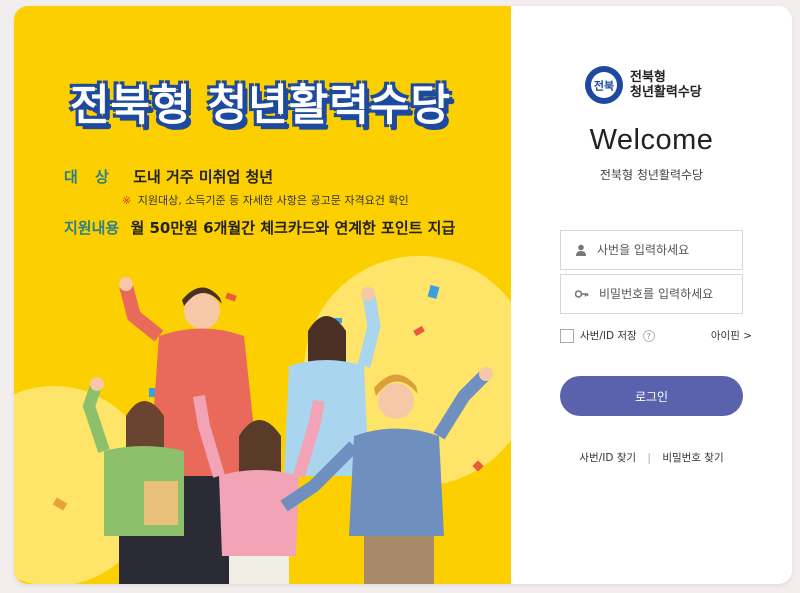 This screenshot has width=800, height=593. I want to click on logo: 전북 전북형 청년활력수당, so click(643, 85).